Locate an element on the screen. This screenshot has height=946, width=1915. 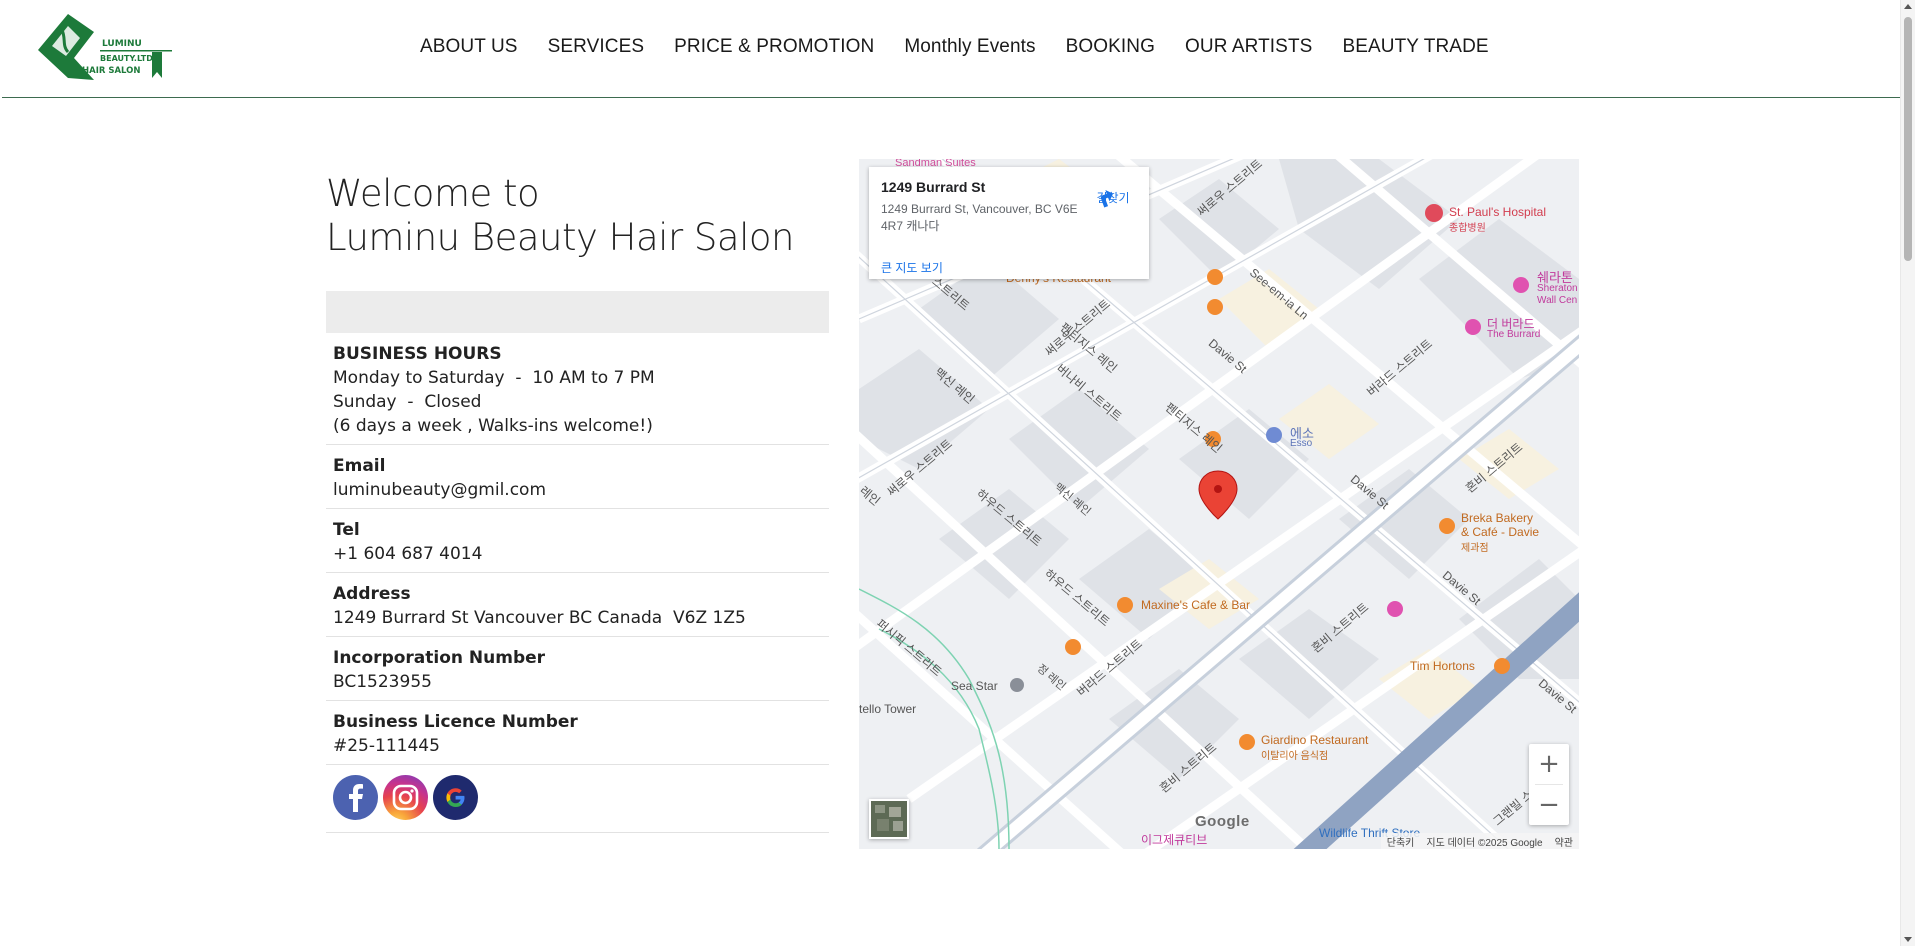
map-label-sea-star: Sea Star is located at coordinates (974, 686).